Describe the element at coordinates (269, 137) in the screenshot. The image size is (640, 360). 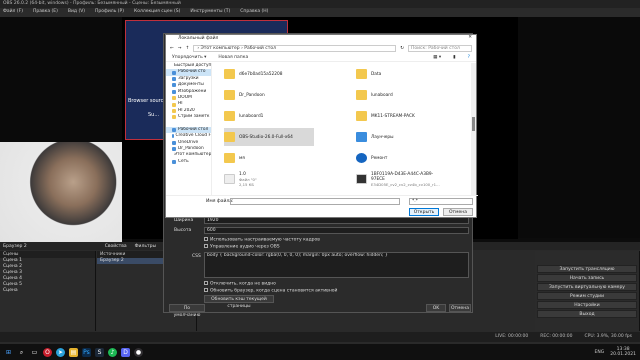
I see `file-tile: OBS-Studio-26.0-Full-x64` at that location.